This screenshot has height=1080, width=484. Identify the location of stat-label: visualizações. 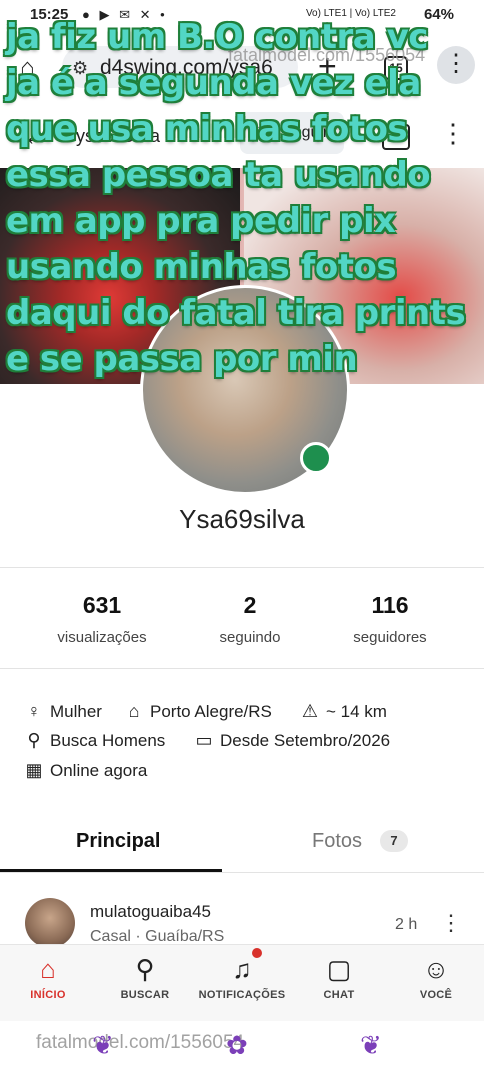
(102, 637).